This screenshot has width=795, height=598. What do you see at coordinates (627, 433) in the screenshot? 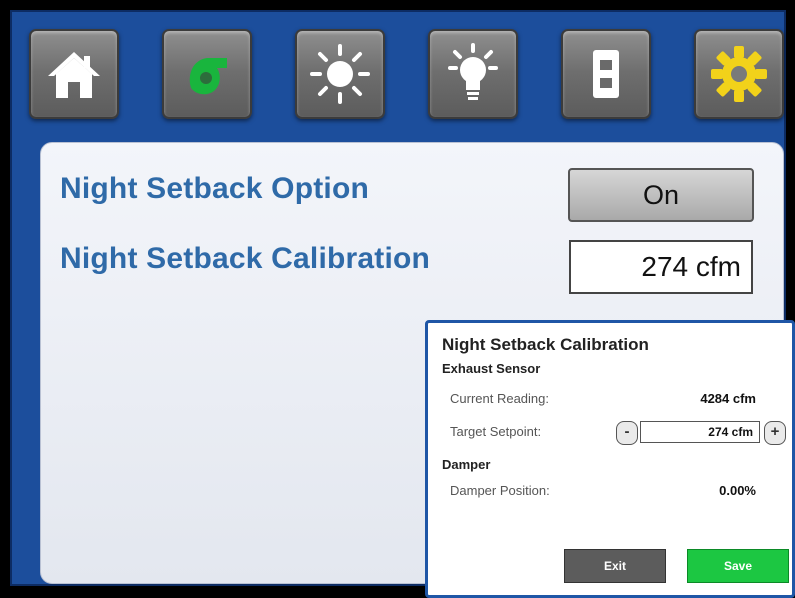
I see `decrement-button: -` at bounding box center [627, 433].